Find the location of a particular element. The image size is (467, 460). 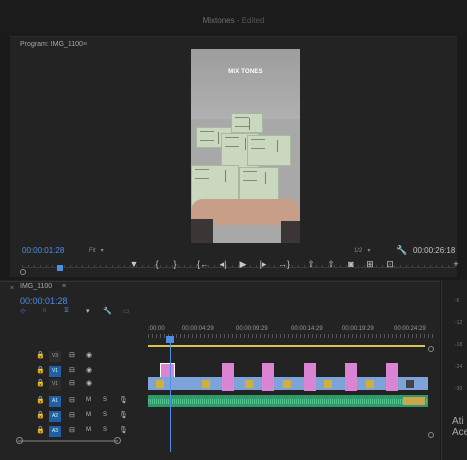

audio-transition is located at coordinates (414, 401).